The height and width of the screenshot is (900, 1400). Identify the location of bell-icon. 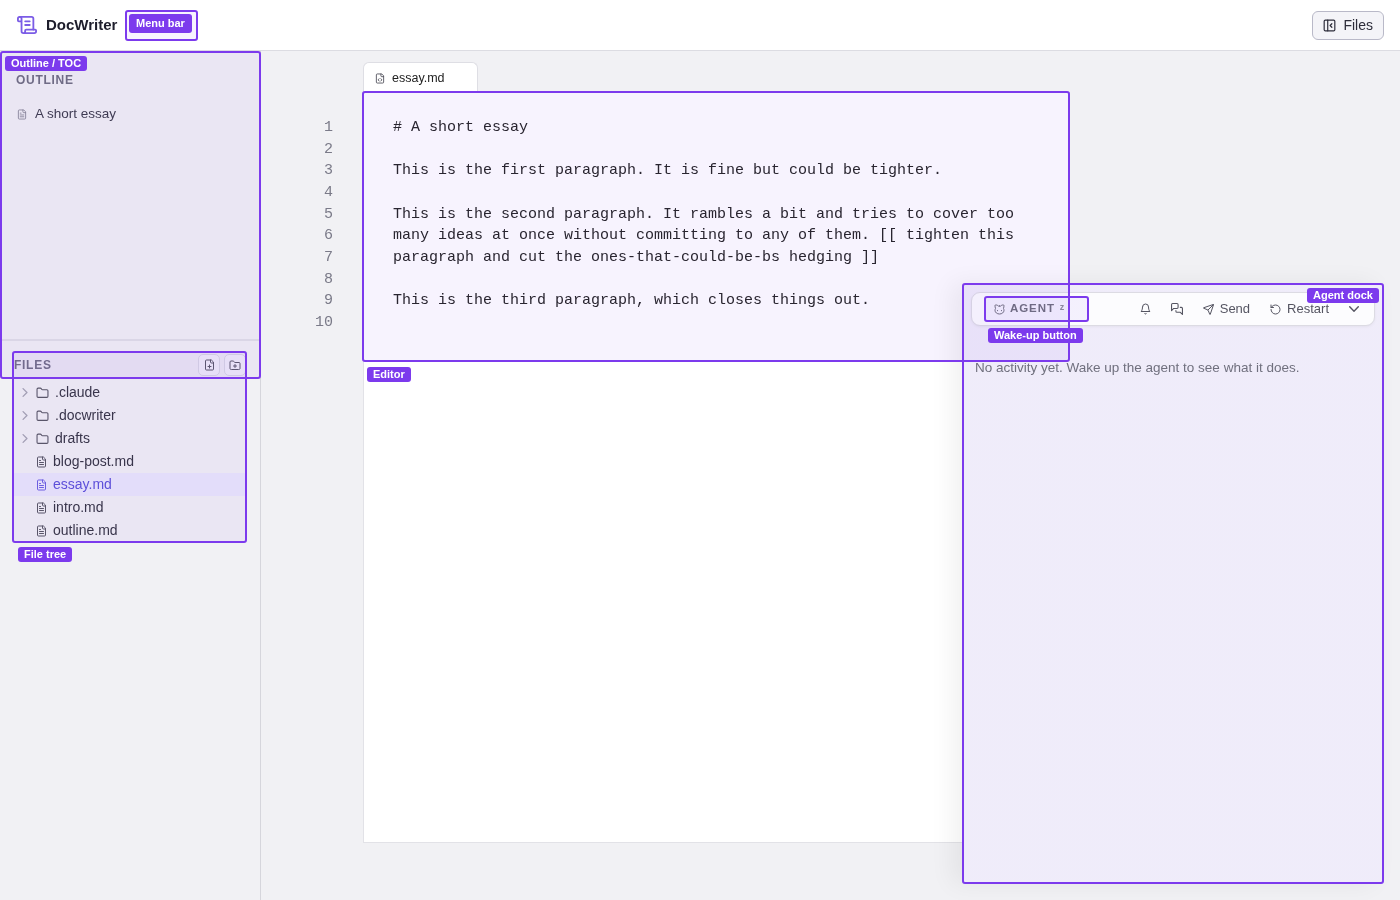
(1145, 309).